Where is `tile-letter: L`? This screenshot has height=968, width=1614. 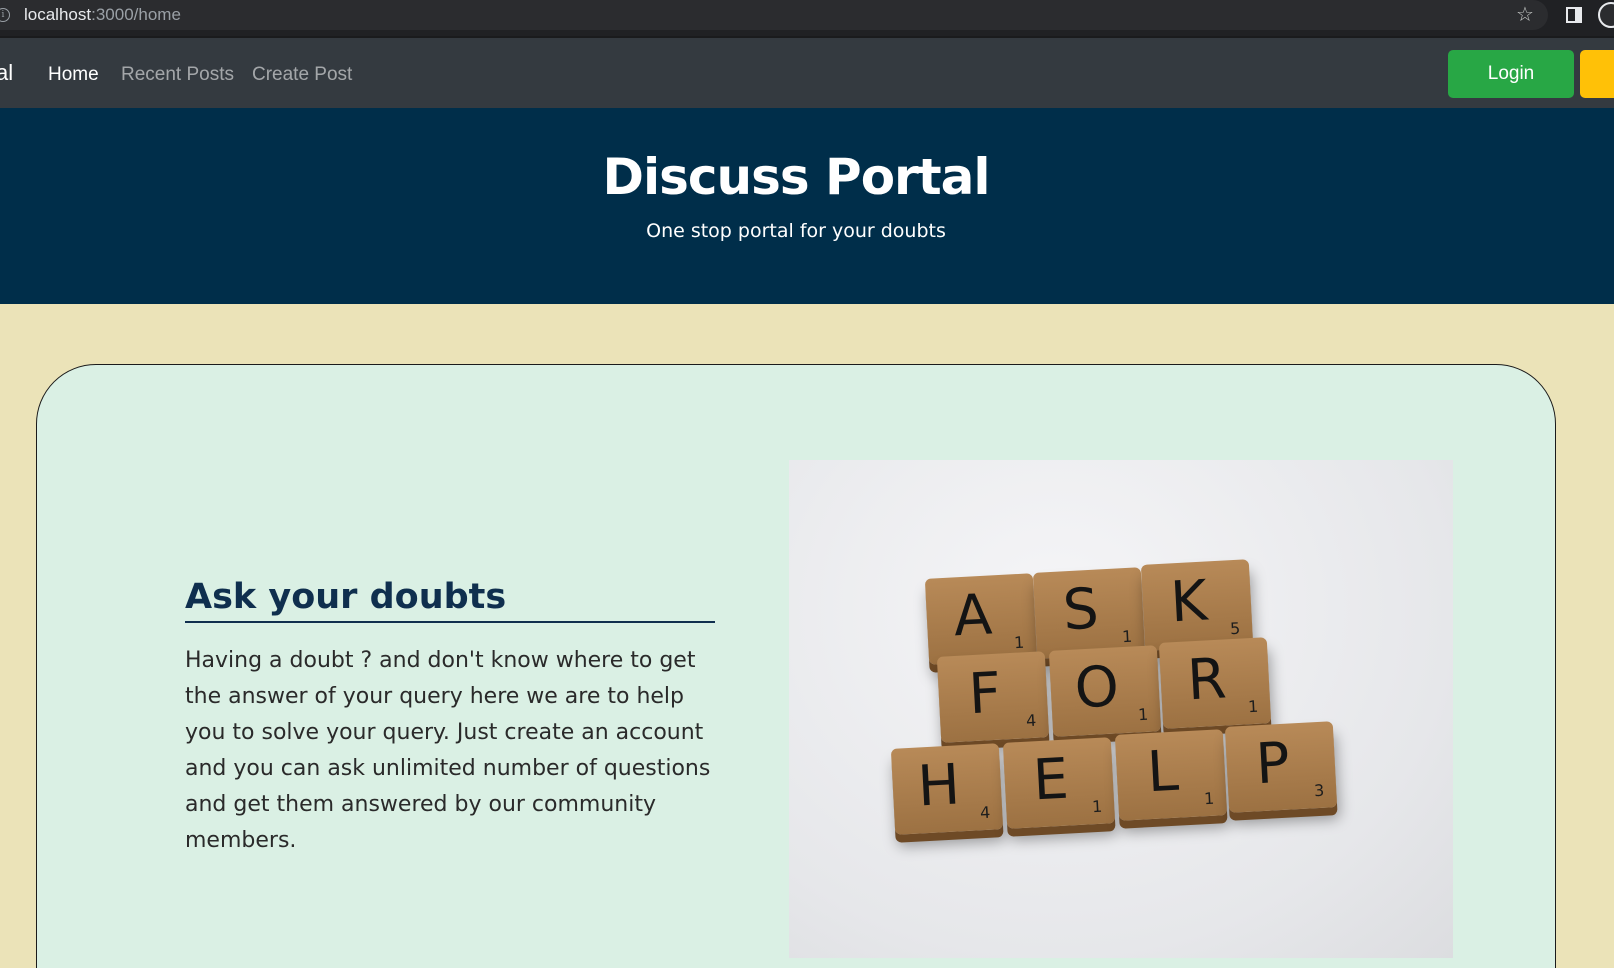
tile-letter: L is located at coordinates (1163, 772).